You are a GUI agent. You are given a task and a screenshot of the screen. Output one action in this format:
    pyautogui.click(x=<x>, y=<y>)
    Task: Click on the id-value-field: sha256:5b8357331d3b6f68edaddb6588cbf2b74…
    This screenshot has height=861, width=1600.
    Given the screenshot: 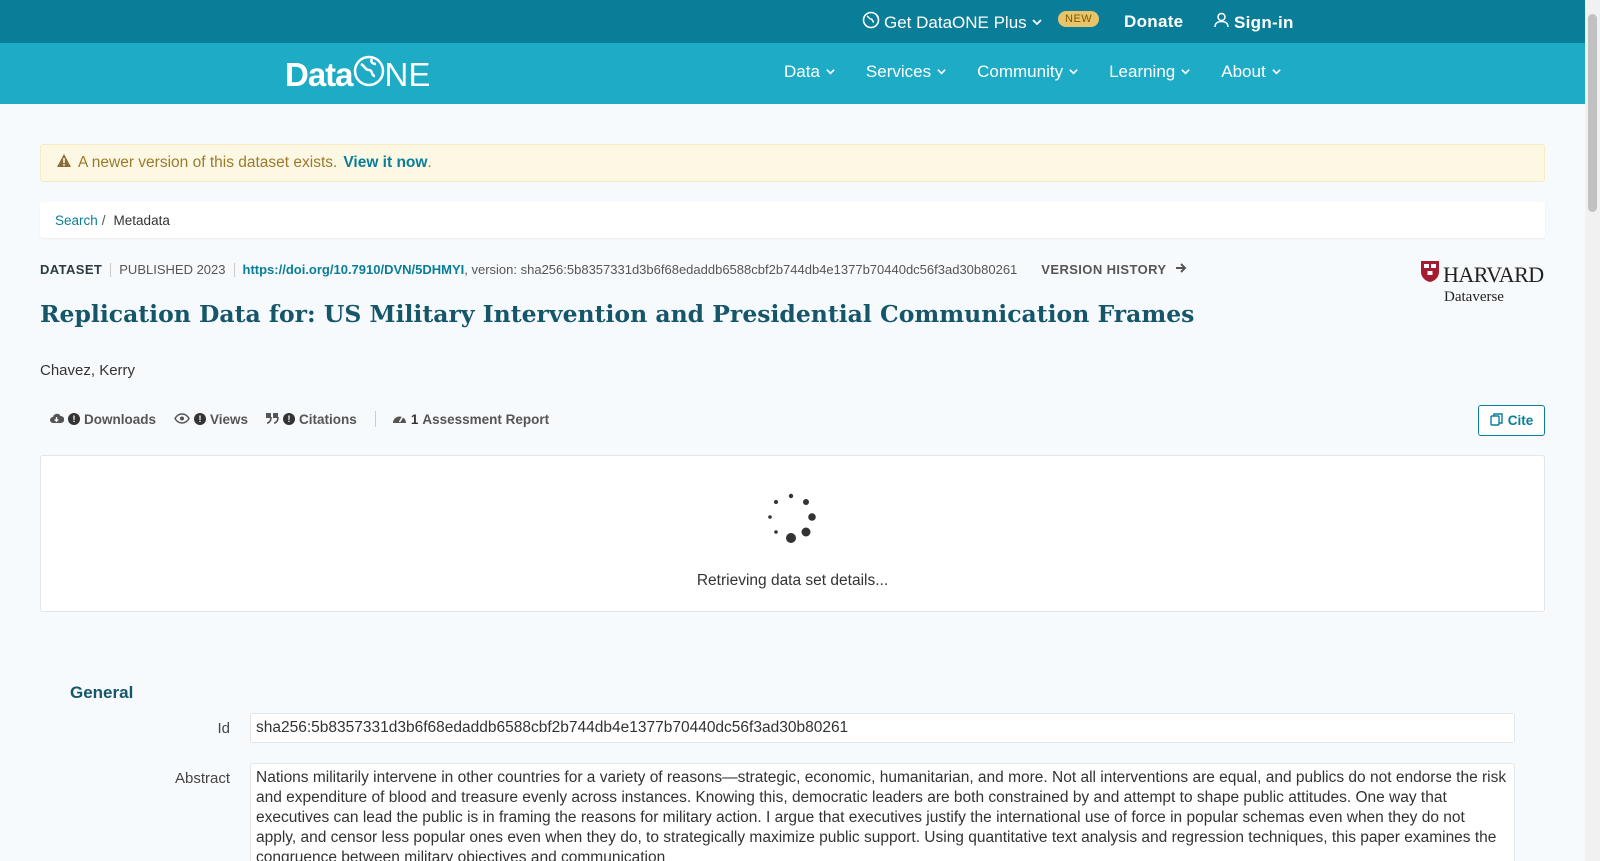 What is the action you would take?
    pyautogui.click(x=882, y=728)
    